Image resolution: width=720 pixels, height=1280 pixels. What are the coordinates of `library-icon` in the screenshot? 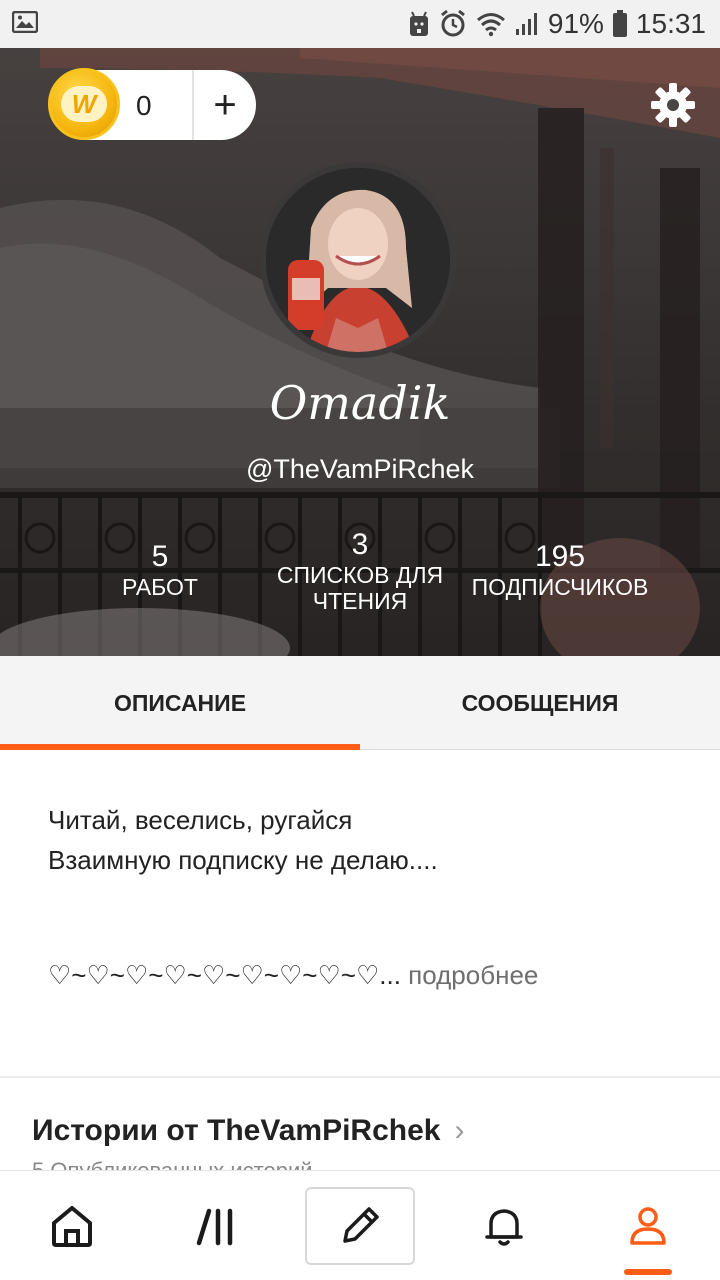 It's located at (214, 1227).